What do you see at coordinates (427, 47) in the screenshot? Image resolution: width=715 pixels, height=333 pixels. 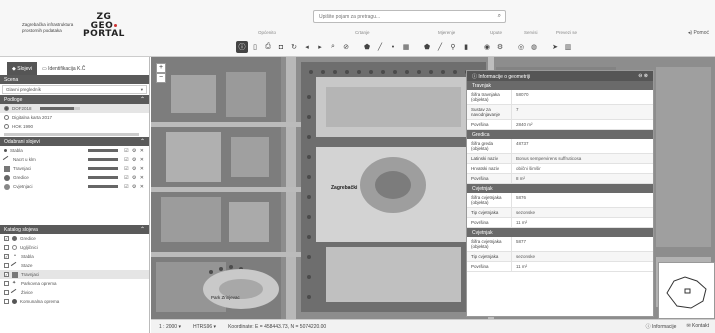 I see `measure-area-icon: ⬟` at bounding box center [427, 47].